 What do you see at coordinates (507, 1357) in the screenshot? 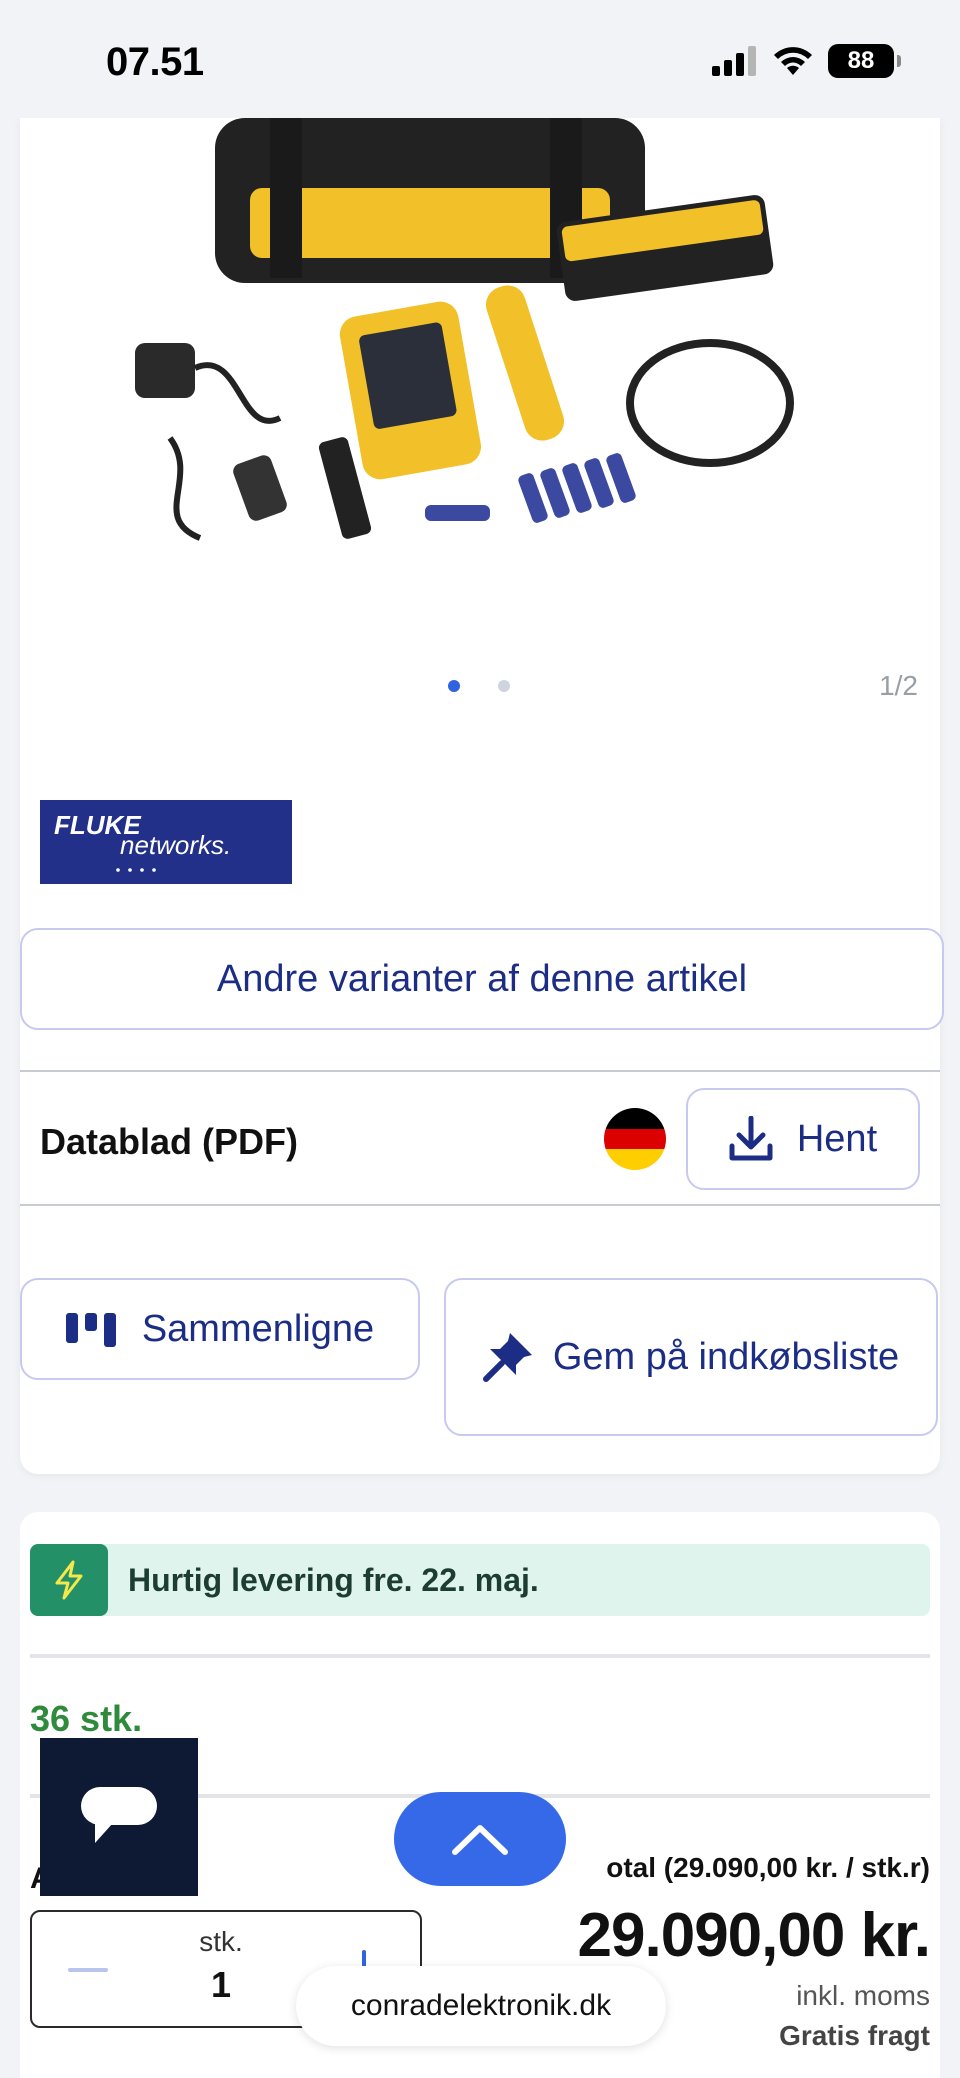
I see `pin-icon` at bounding box center [507, 1357].